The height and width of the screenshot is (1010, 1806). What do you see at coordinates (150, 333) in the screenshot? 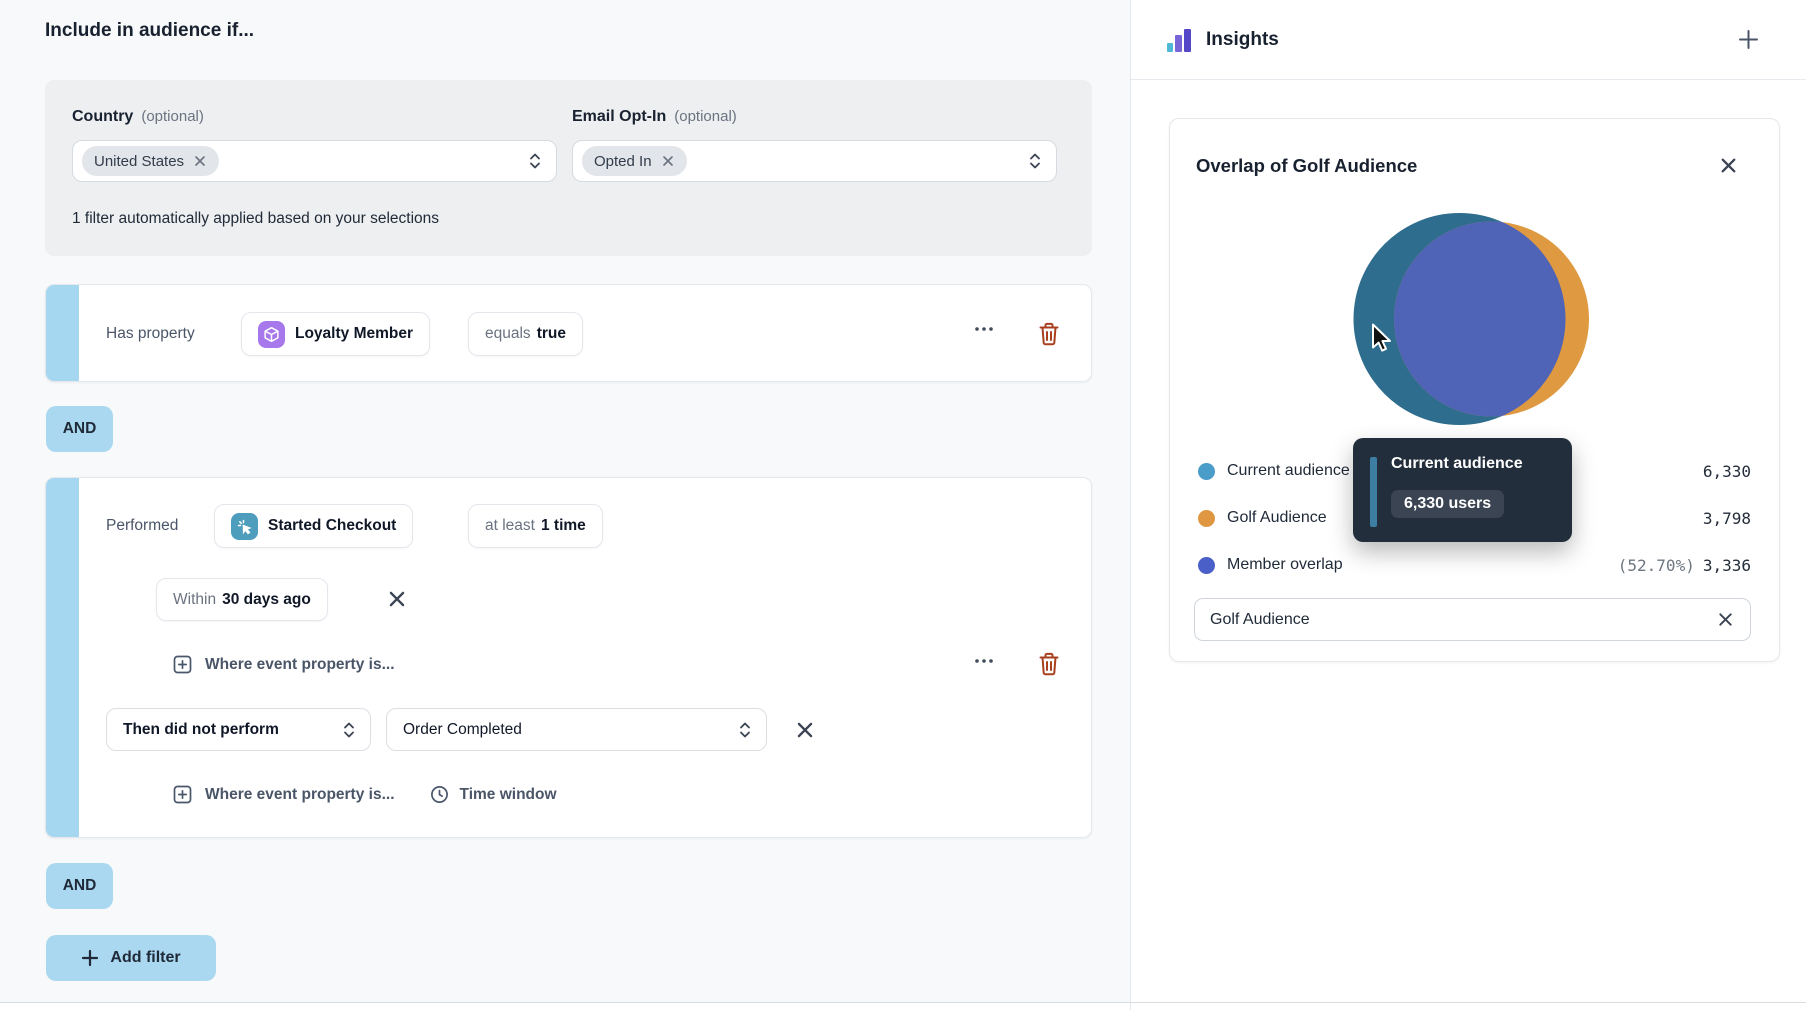
I see `condition-prefix-label: Has property` at bounding box center [150, 333].